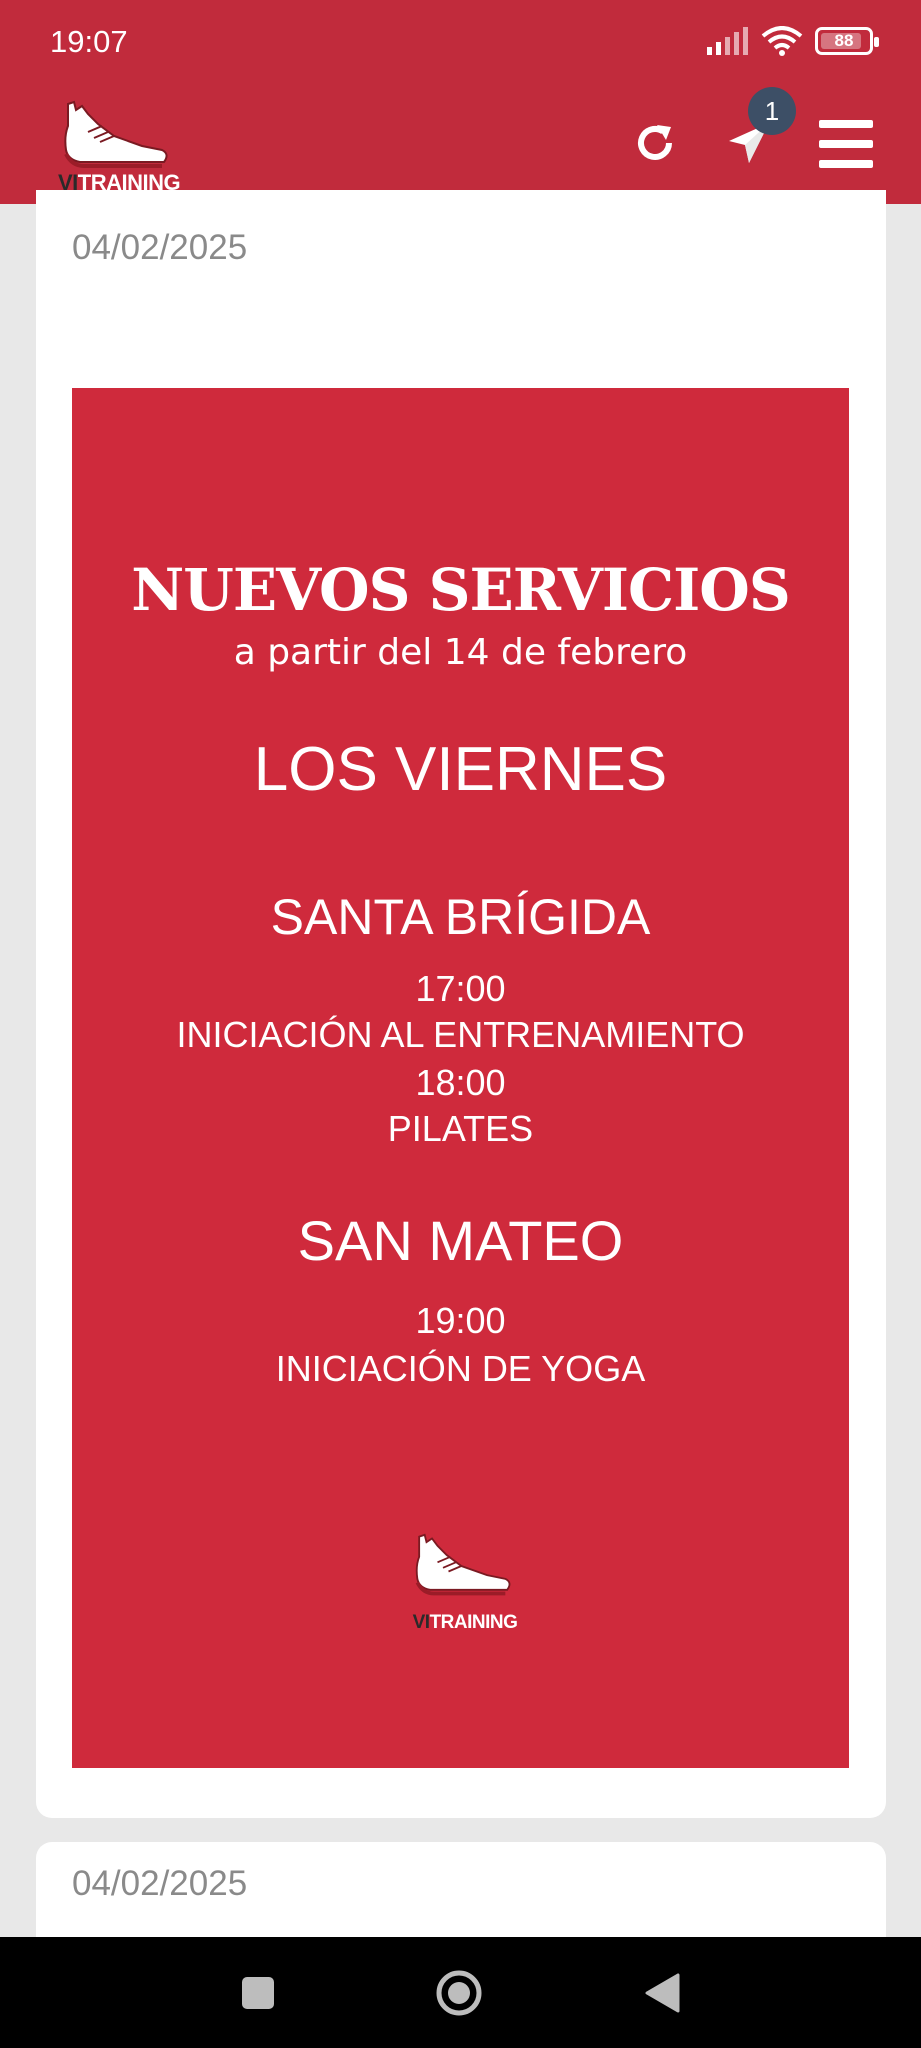 The image size is (921, 2048). I want to click on poster-time: 19:00, so click(460, 1320).